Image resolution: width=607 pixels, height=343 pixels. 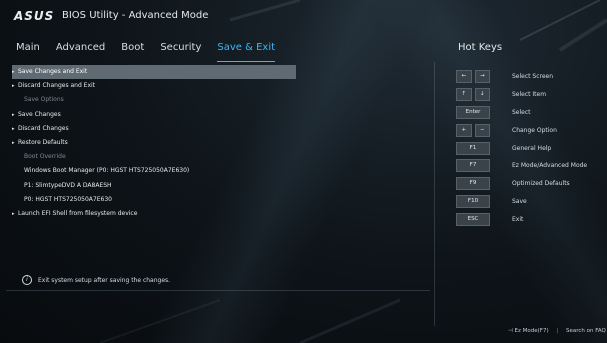 What do you see at coordinates (550, 166) in the screenshot?
I see `hotkey-label: Ez Mode/Advanced Mode` at bounding box center [550, 166].